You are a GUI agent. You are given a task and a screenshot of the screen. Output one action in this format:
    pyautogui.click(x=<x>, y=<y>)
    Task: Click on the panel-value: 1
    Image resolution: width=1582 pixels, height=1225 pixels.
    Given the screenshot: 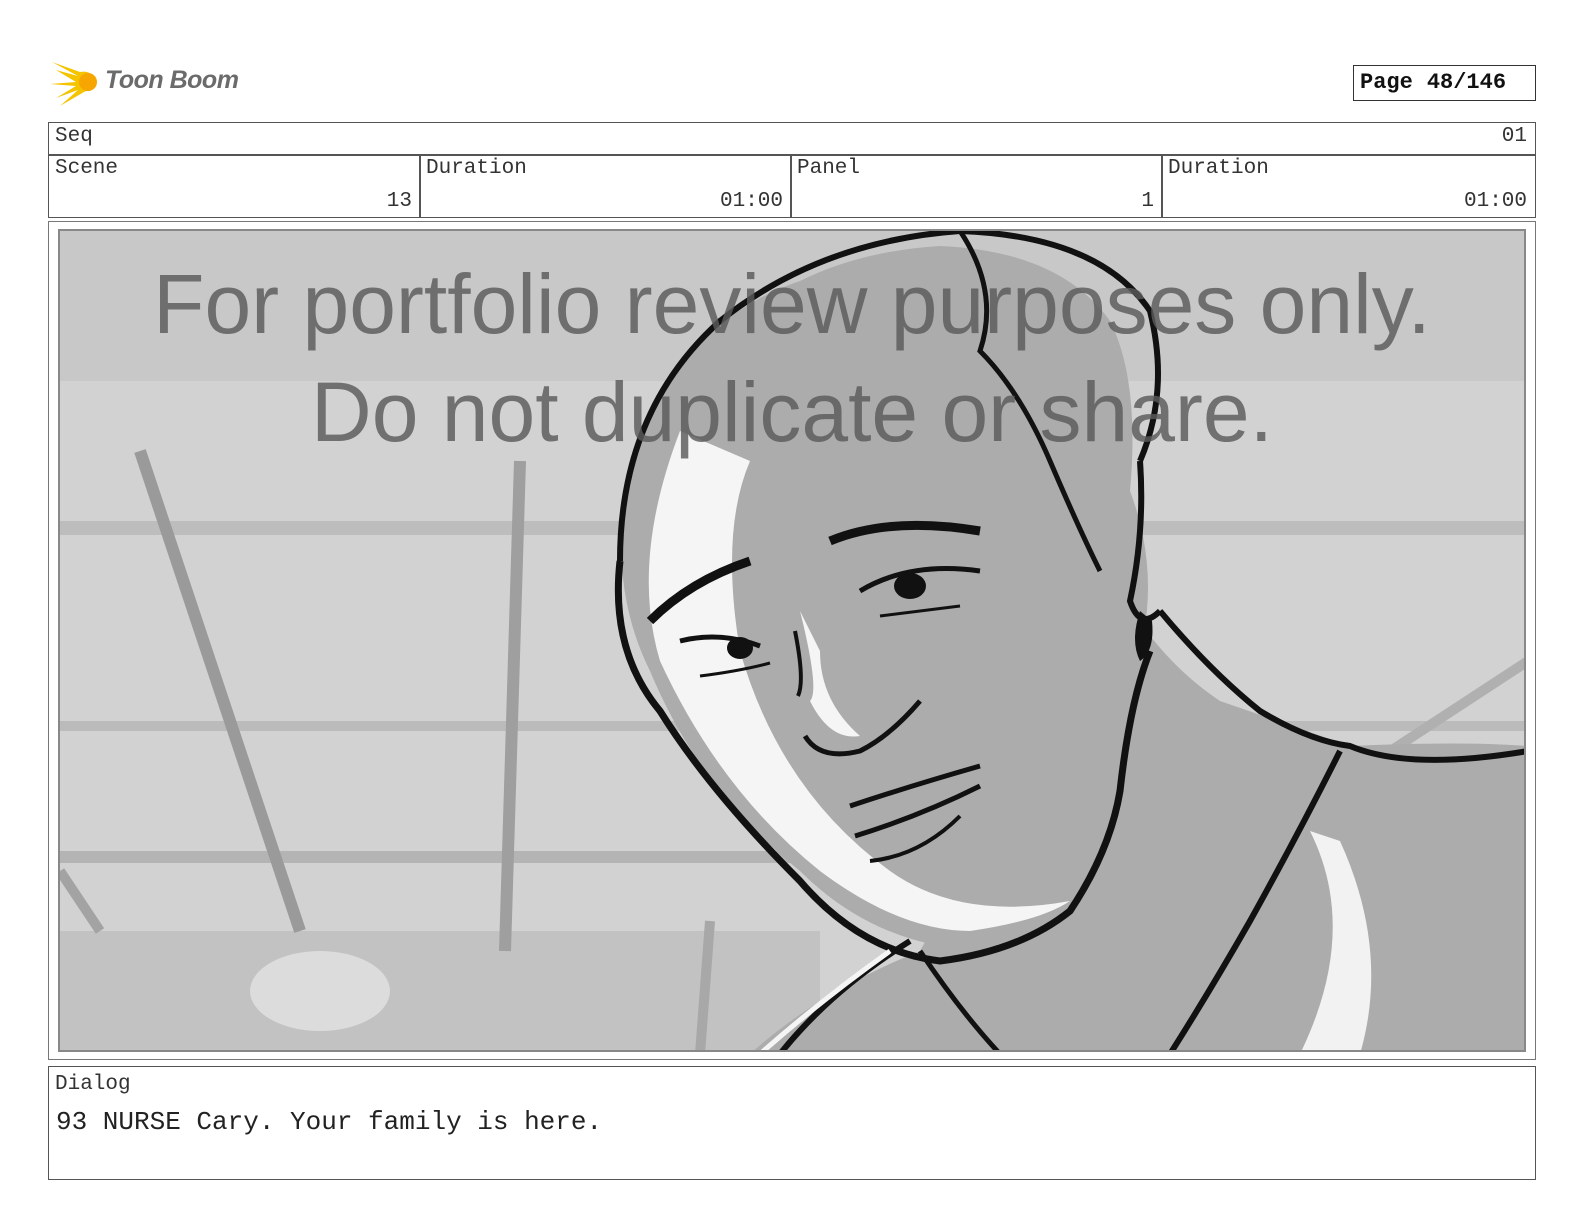 What is the action you would take?
    pyautogui.click(x=1147, y=201)
    